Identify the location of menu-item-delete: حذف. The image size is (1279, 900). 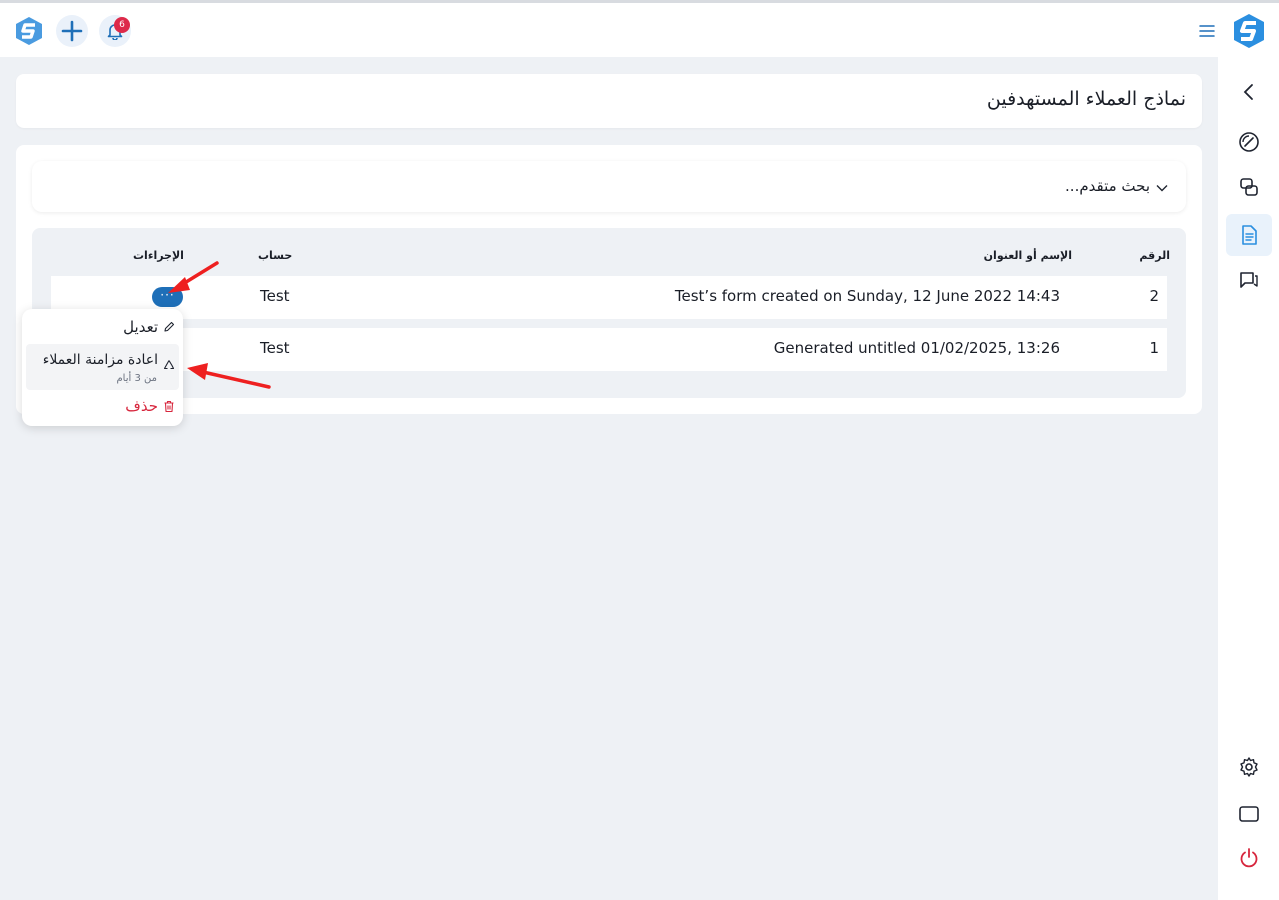
(150, 406).